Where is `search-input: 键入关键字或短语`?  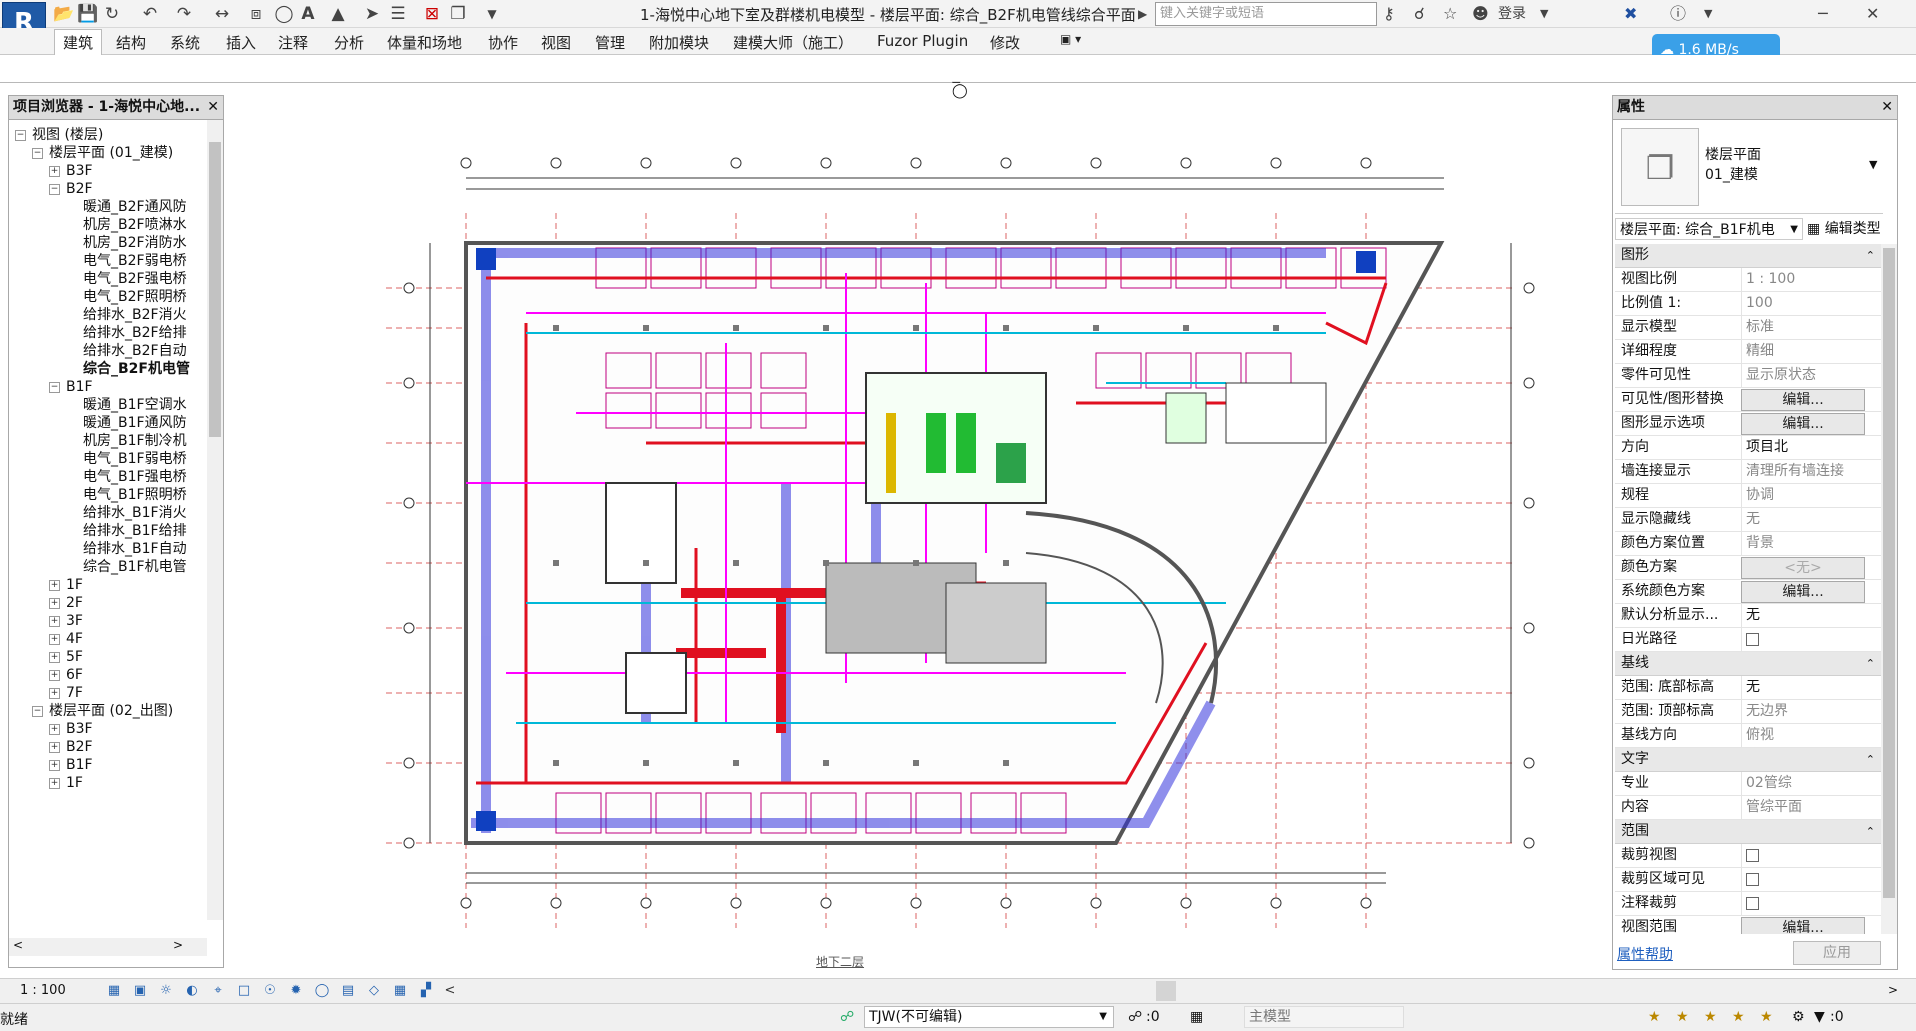
search-input: 键入关键字或短语 is located at coordinates (1266, 14).